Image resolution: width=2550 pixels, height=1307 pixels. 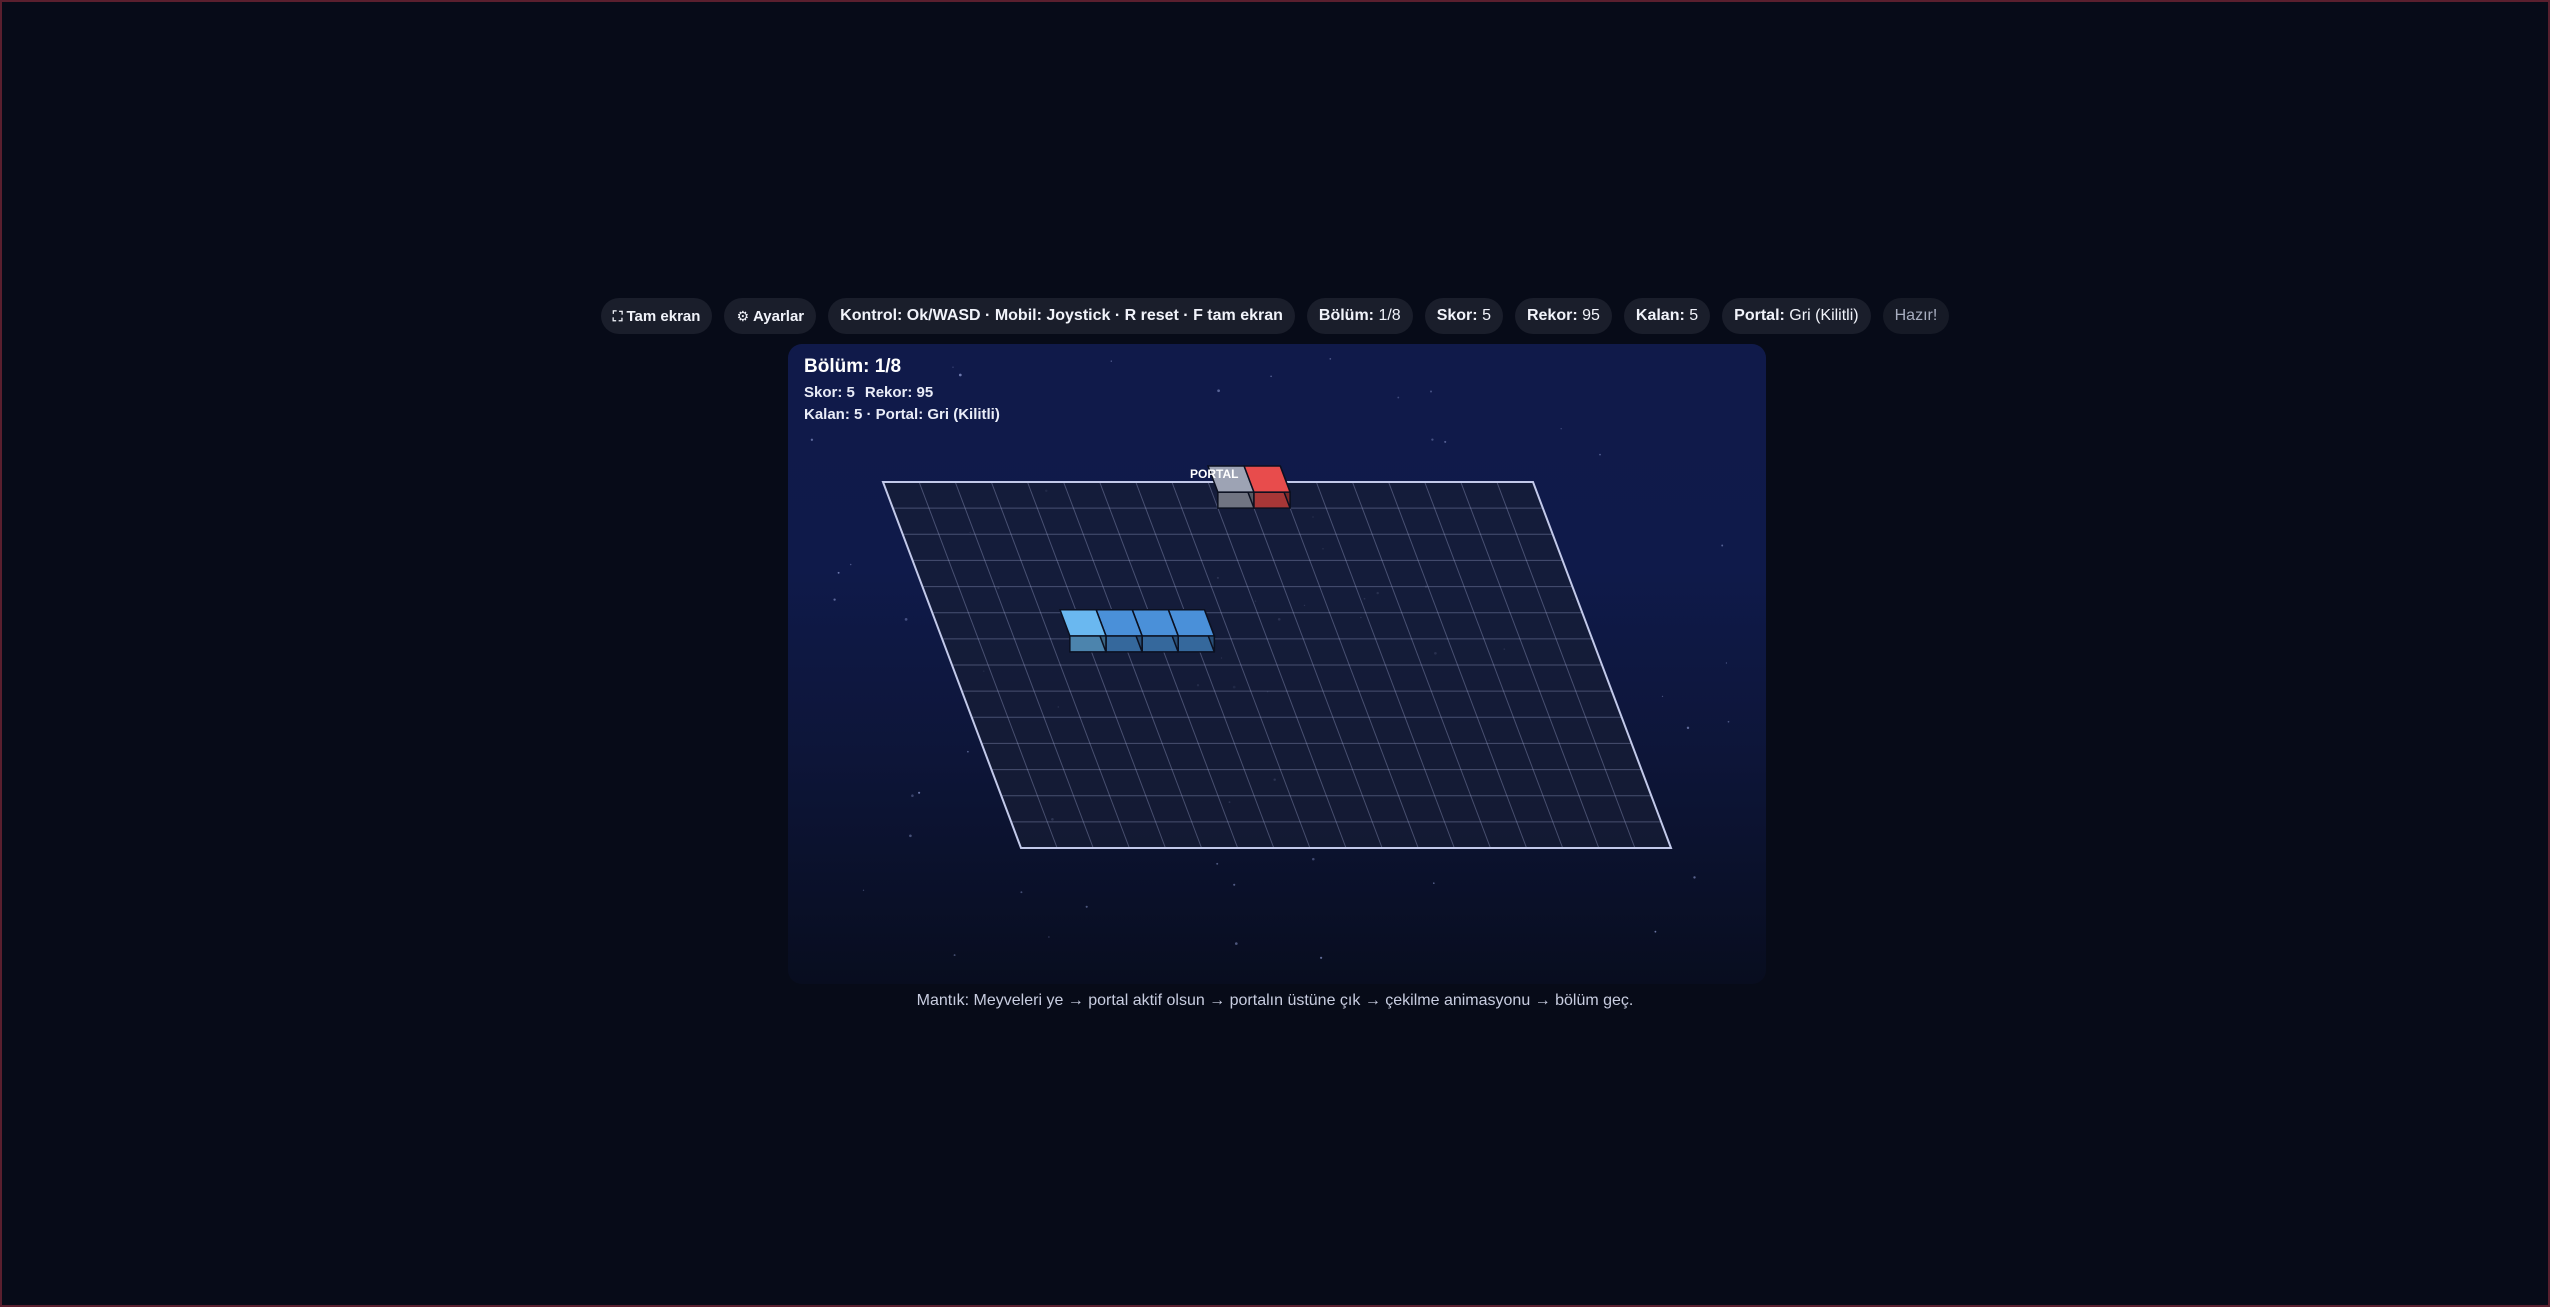 What do you see at coordinates (656, 316) in the screenshot?
I see `fullscreen-button: ⛶ Tam ekran` at bounding box center [656, 316].